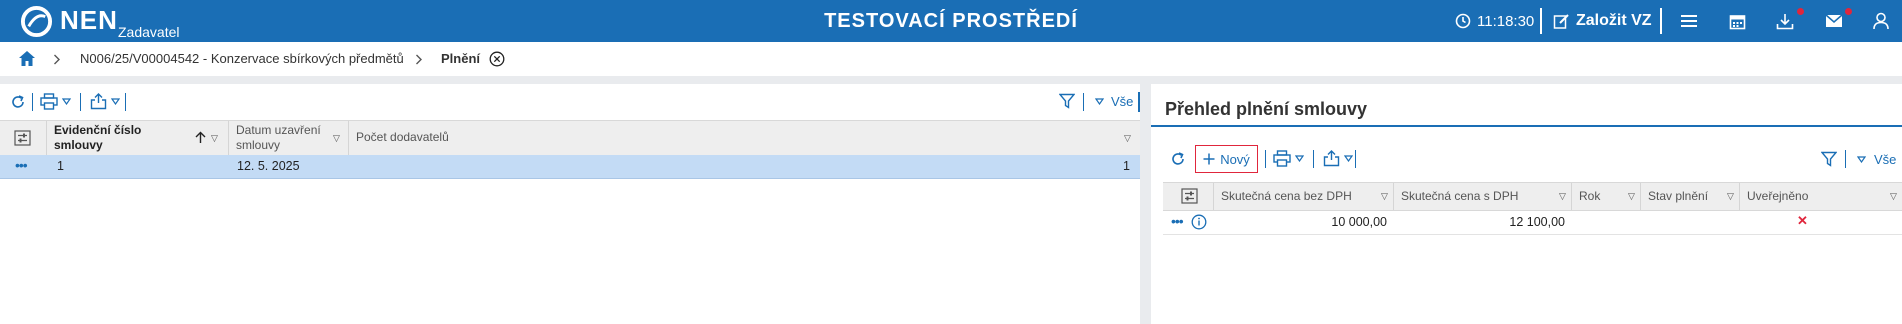  What do you see at coordinates (1526, 126) in the screenshot?
I see `title-underline` at bounding box center [1526, 126].